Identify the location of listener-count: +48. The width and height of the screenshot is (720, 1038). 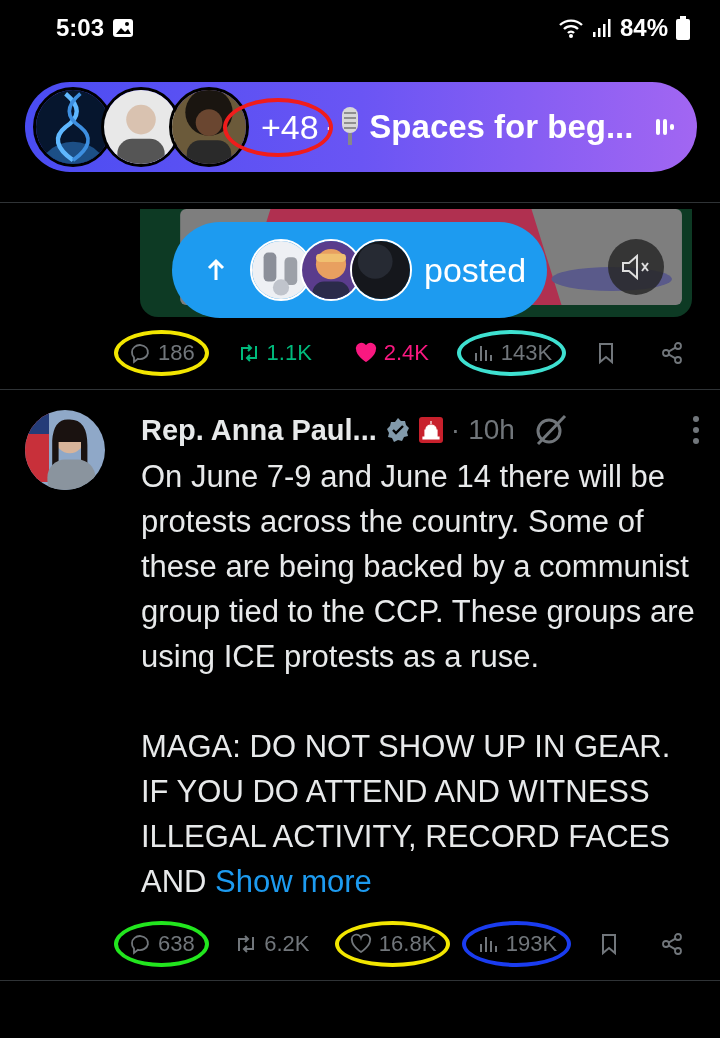
(290, 127).